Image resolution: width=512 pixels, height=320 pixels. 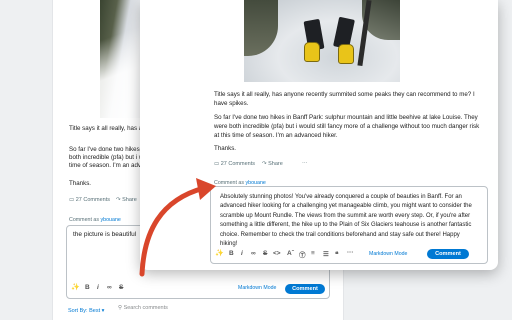 I want to click on heading-icon: Ⓣ, so click(x=302, y=254).